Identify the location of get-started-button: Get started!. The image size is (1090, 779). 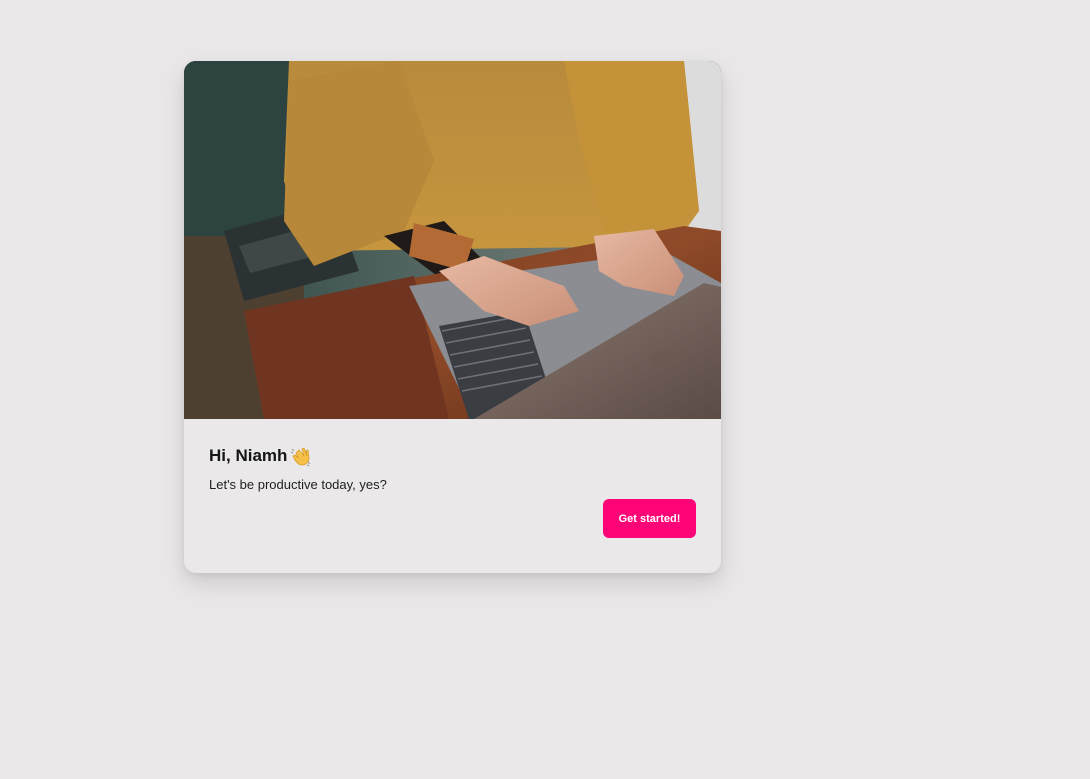
(649, 518).